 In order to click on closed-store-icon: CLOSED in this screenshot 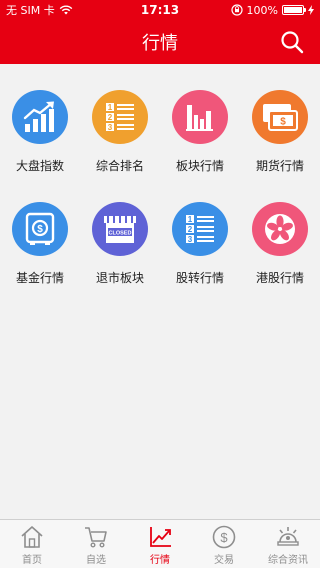, I will do `click(120, 229)`.